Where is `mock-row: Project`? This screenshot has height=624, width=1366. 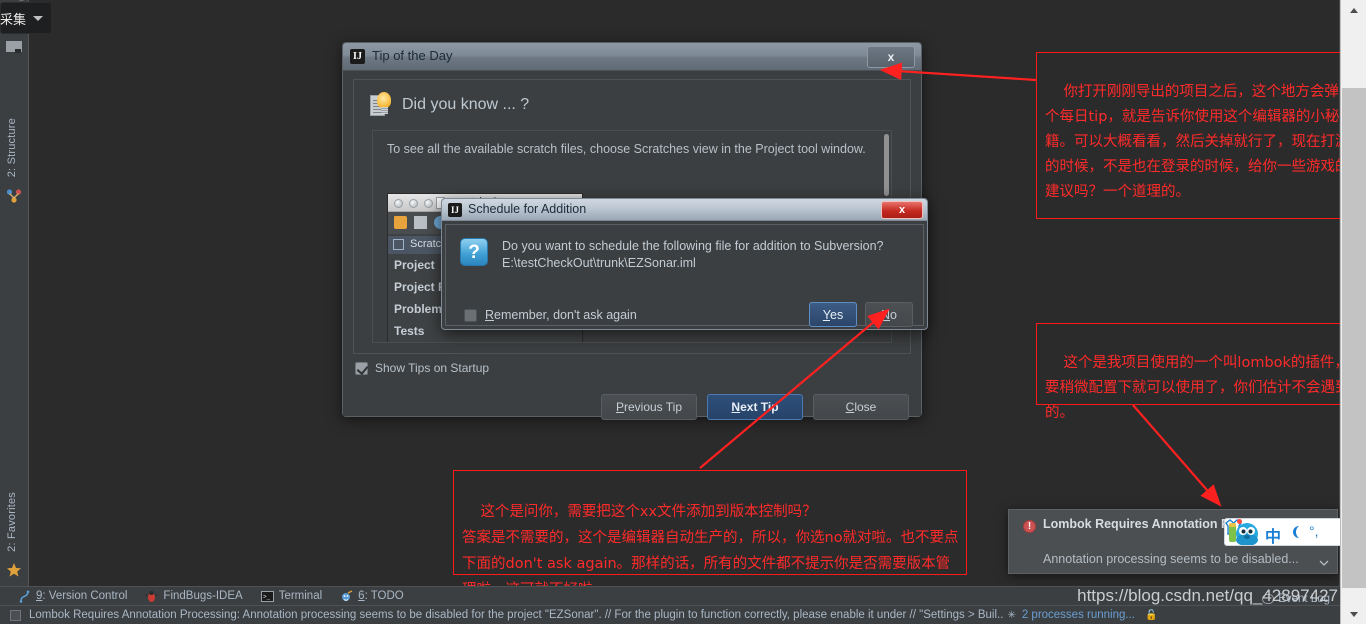 mock-row: Project is located at coordinates (414, 265).